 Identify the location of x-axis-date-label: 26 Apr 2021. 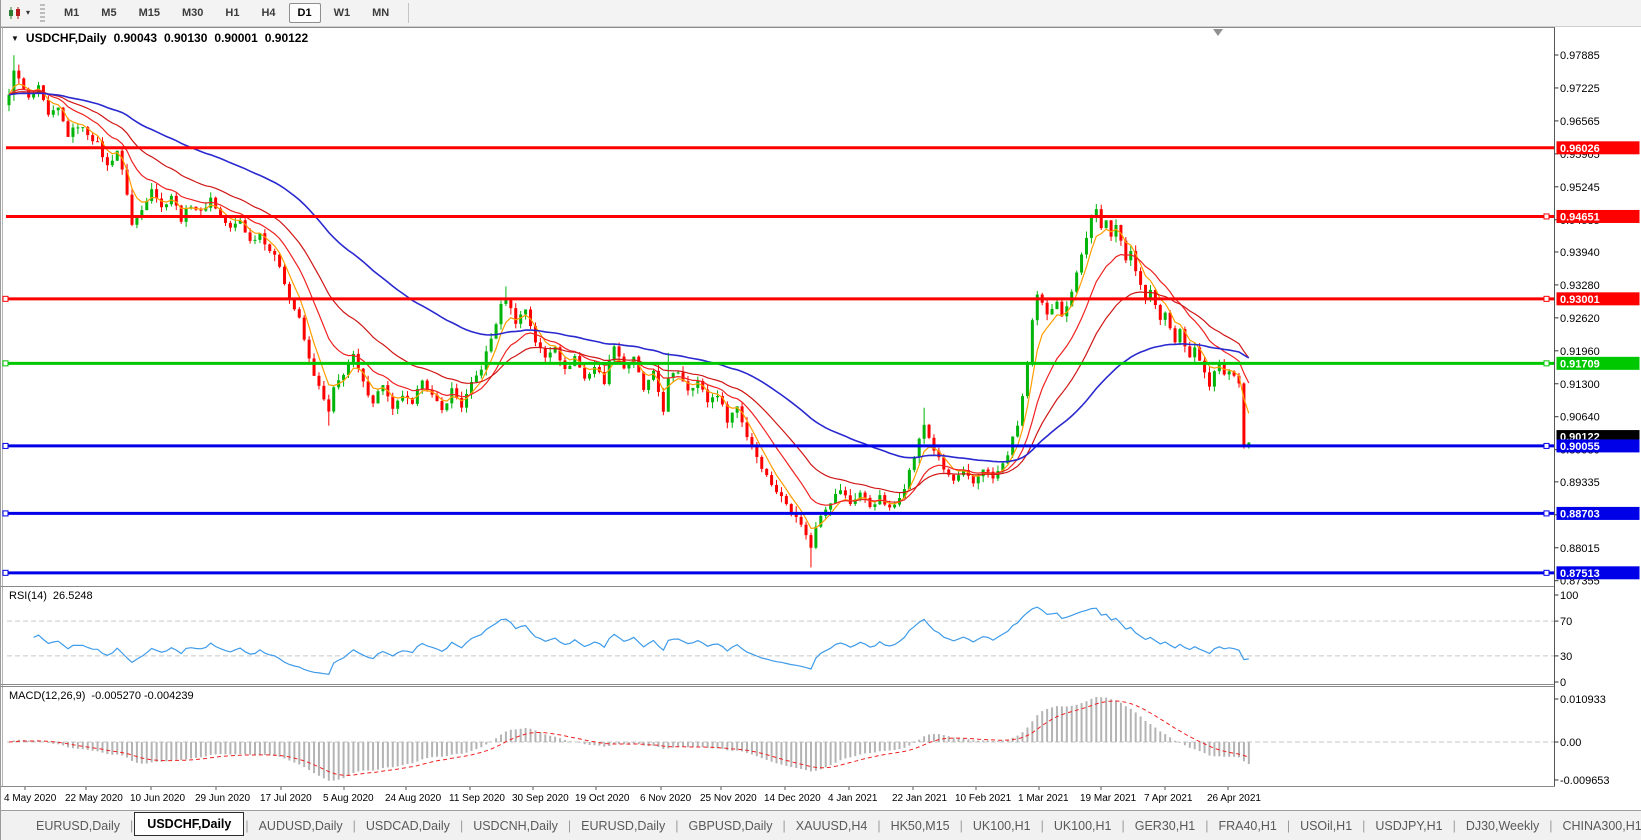
(1234, 798).